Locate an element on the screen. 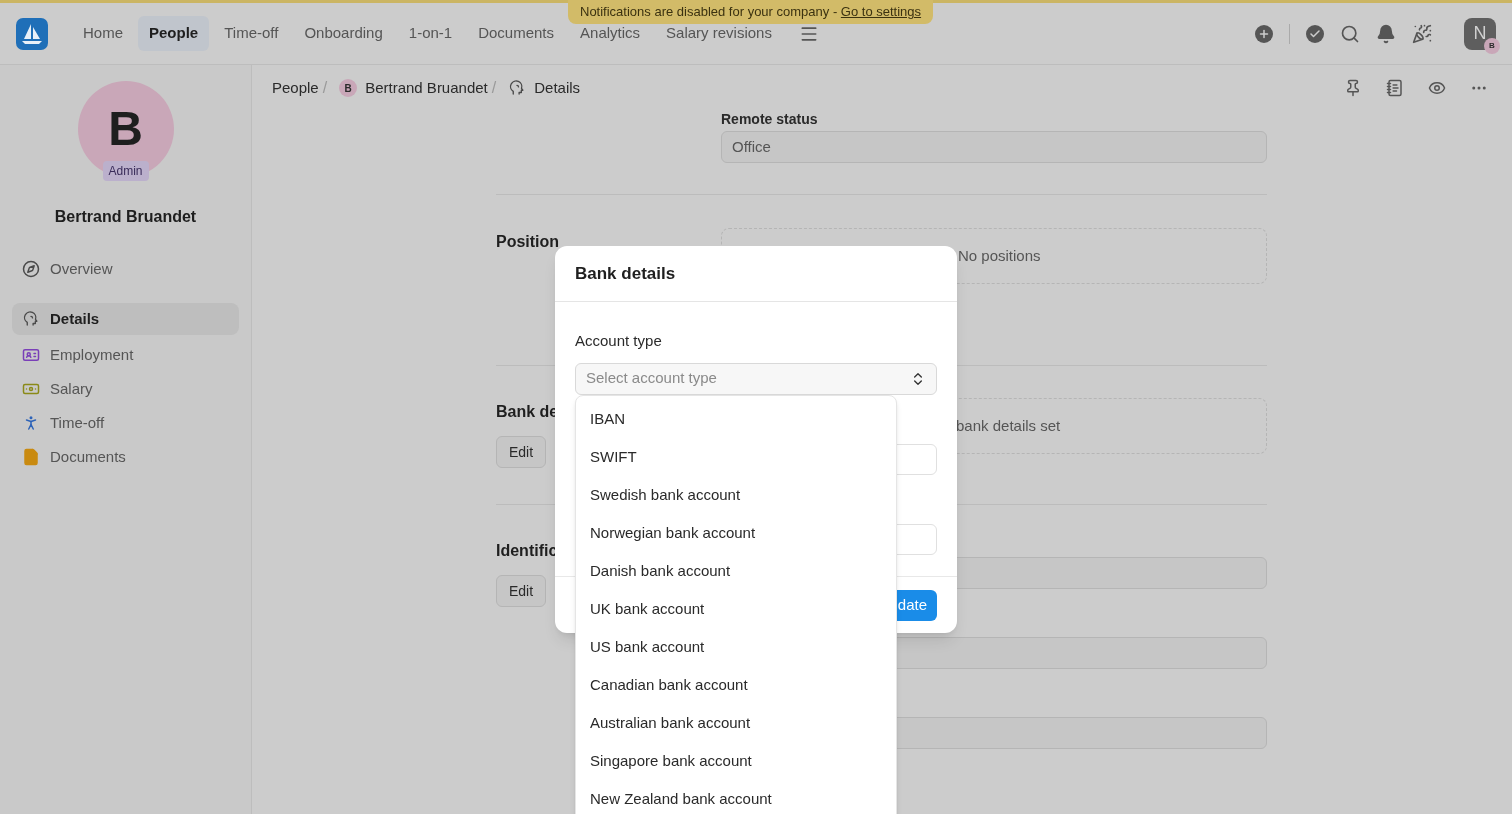  dropdown-option: US bank account is located at coordinates (736, 647).